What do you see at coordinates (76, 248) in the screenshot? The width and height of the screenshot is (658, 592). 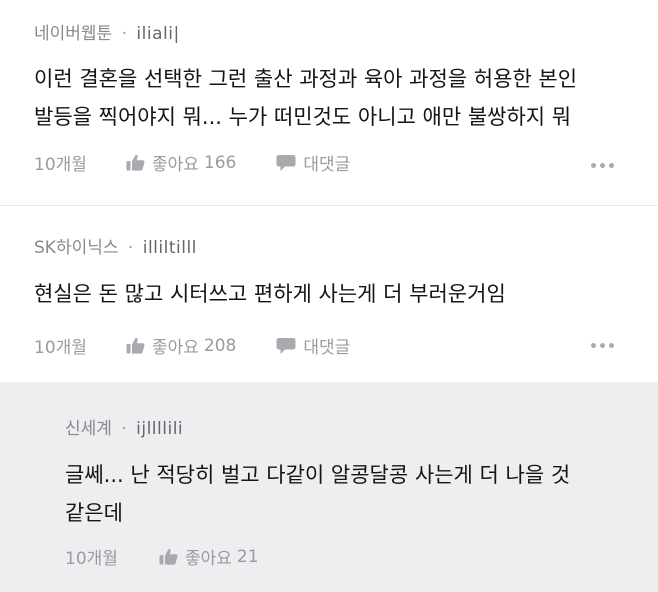 I see `company-name: SK하이닉스` at bounding box center [76, 248].